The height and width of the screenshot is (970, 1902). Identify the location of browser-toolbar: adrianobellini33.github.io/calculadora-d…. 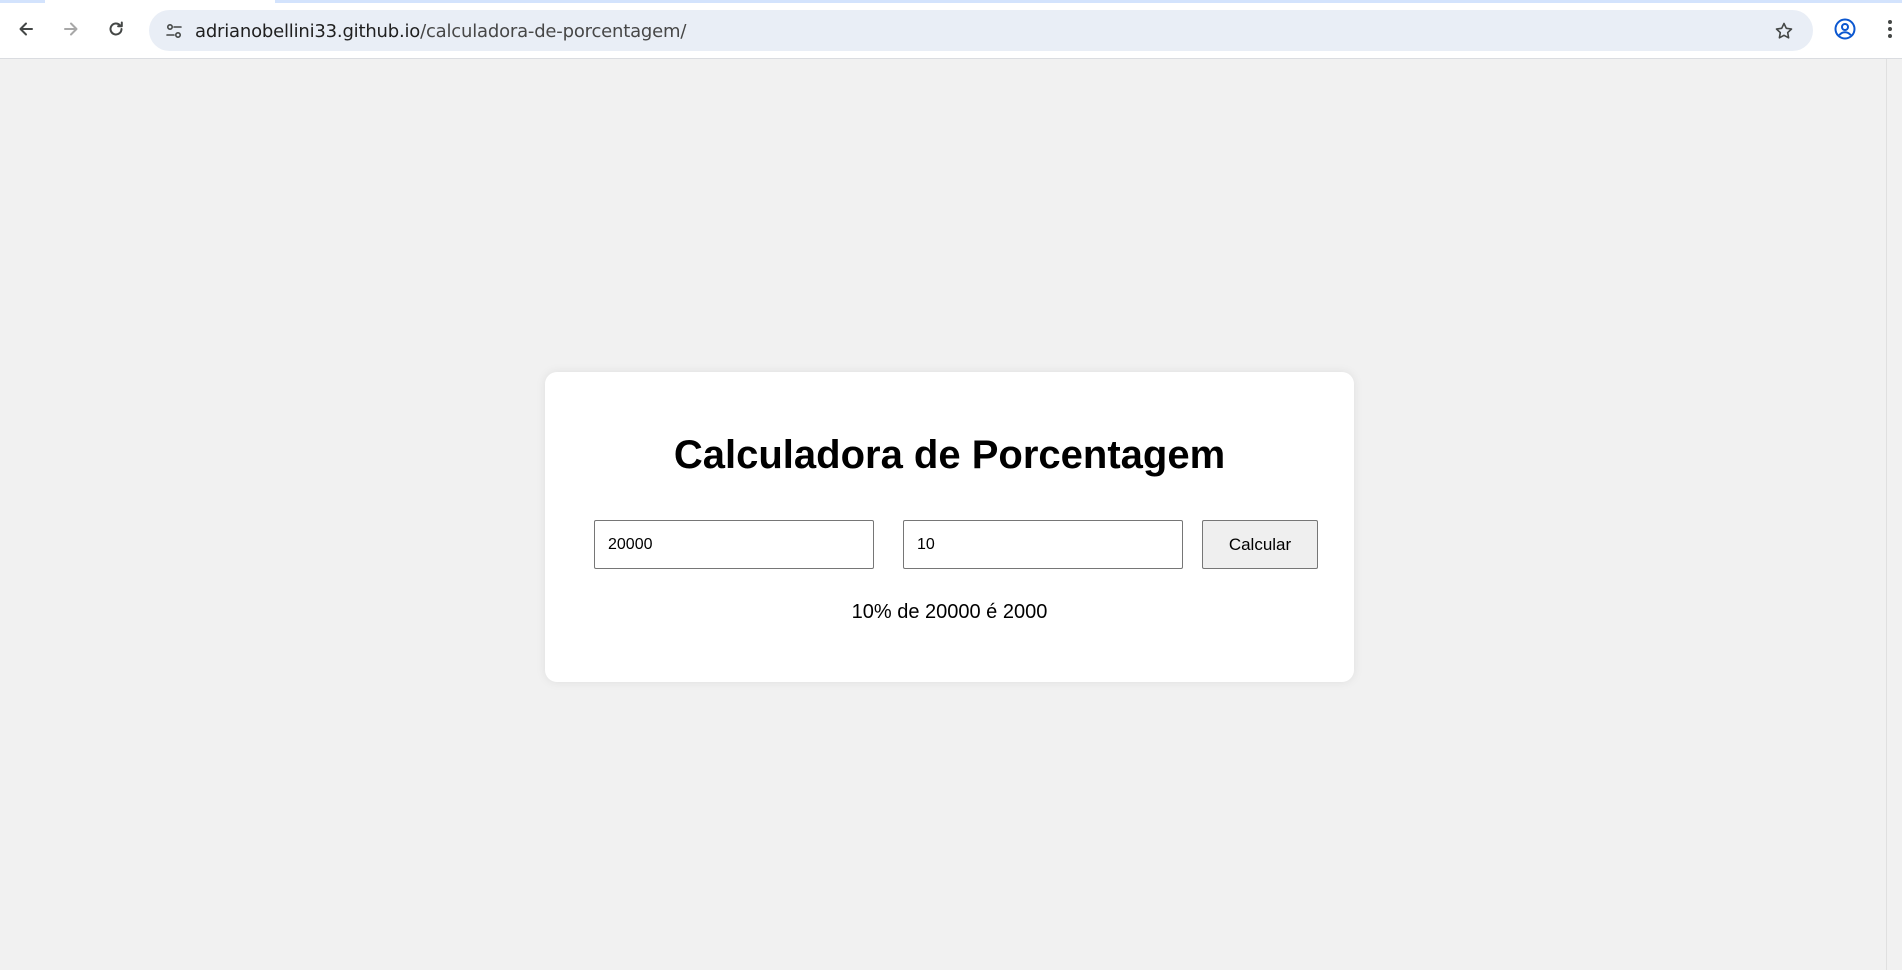
(951, 29).